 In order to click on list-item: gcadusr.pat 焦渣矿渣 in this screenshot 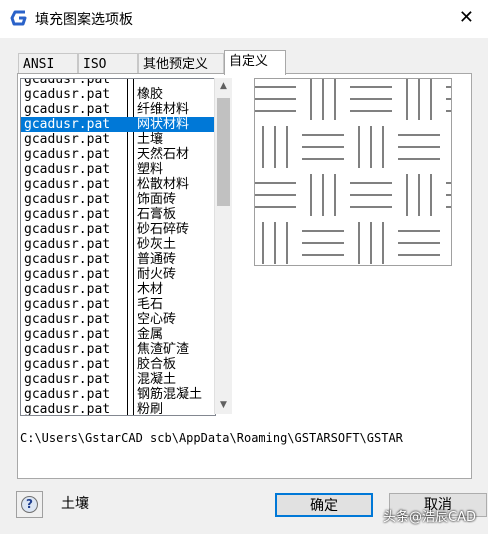, I will do `click(118, 349)`.